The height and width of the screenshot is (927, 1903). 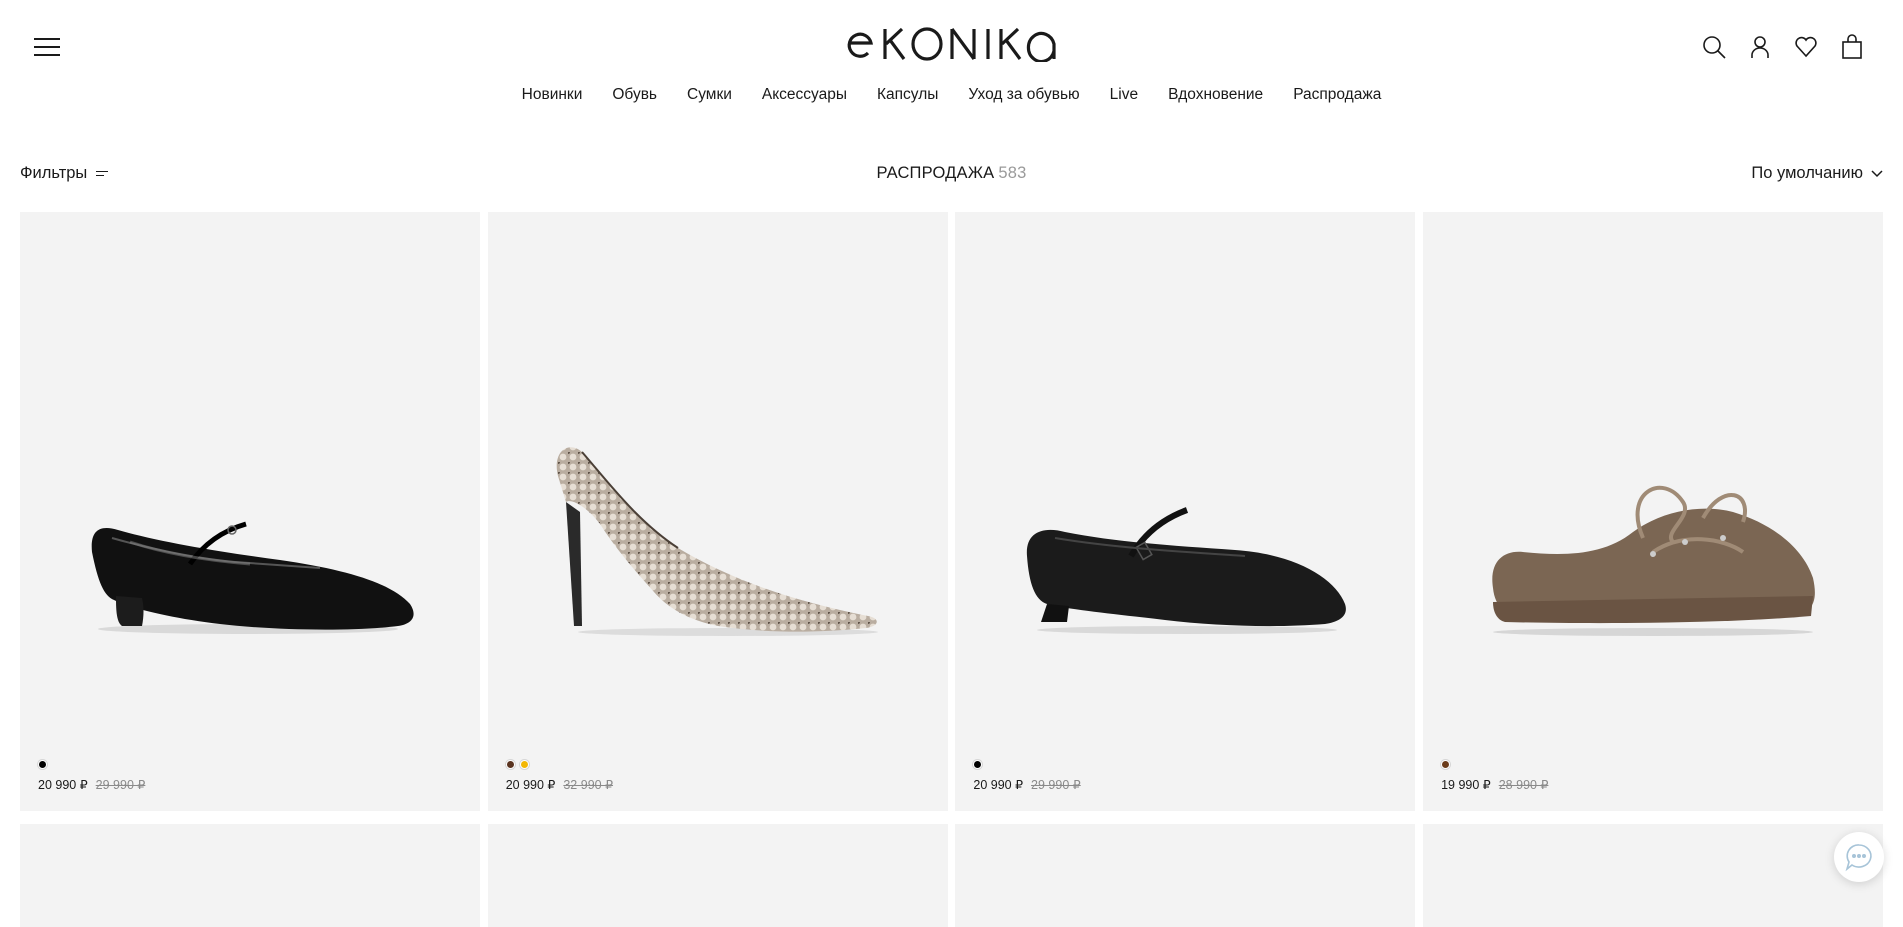 What do you see at coordinates (1466, 785) in the screenshot?
I see `sale-price: 19 990 ₽` at bounding box center [1466, 785].